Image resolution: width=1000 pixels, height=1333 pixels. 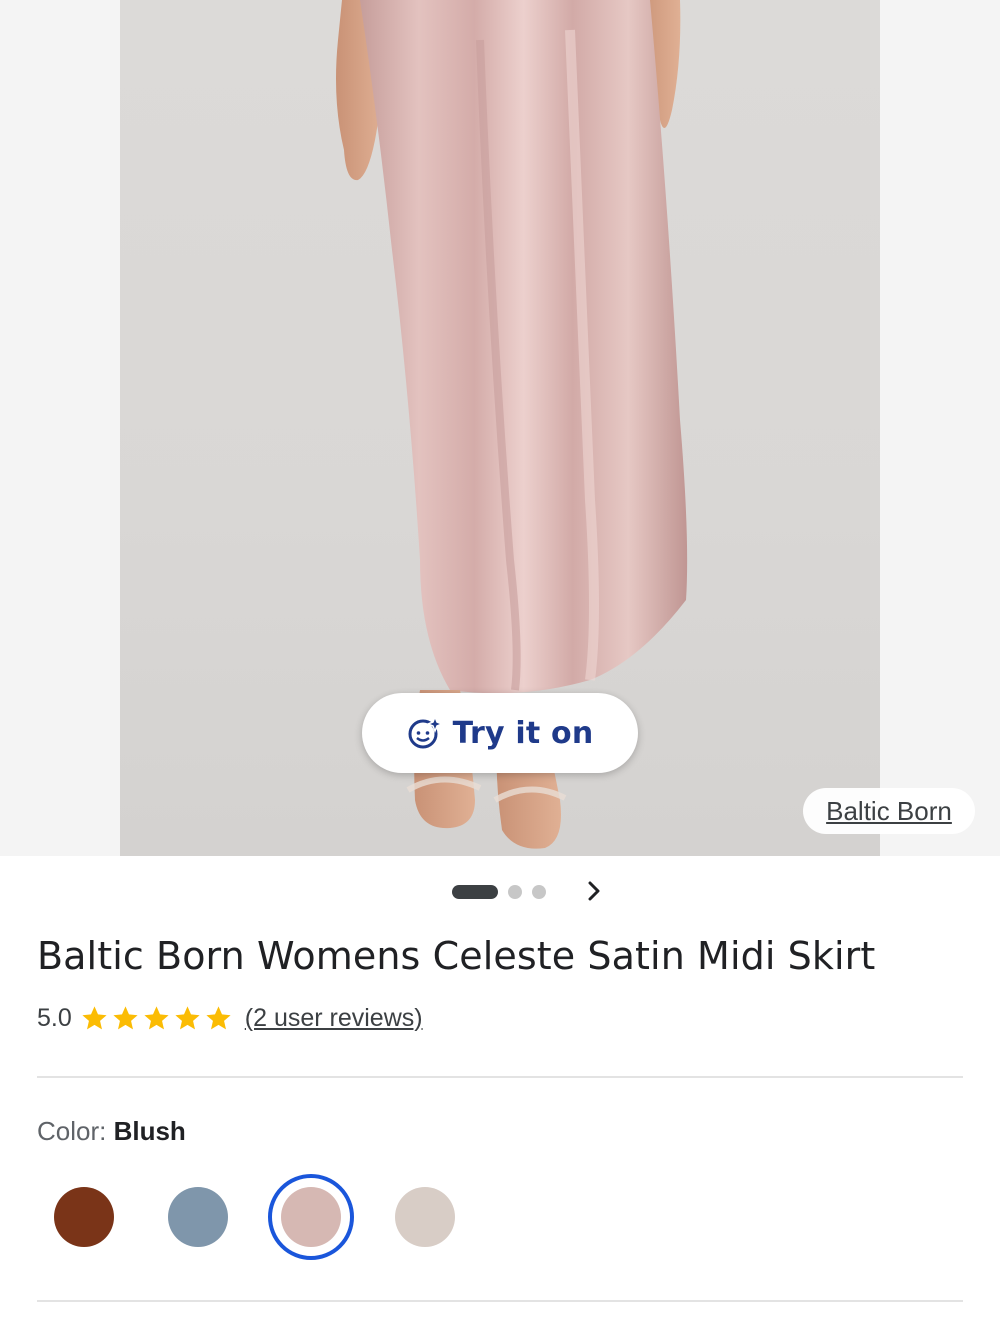 I want to click on rating-row: 5.0 (2 user reviews), so click(x=230, y=1018).